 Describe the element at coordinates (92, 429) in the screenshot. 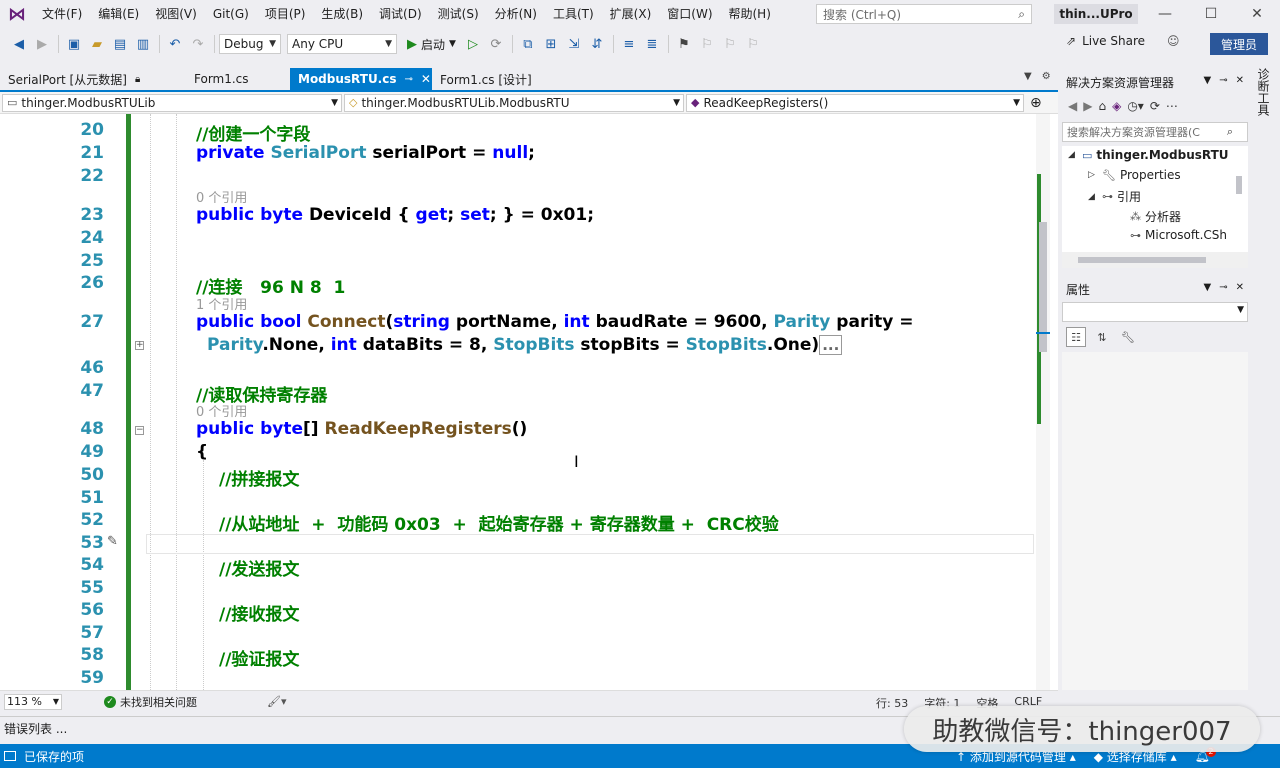

I see `line-number: 48` at that location.